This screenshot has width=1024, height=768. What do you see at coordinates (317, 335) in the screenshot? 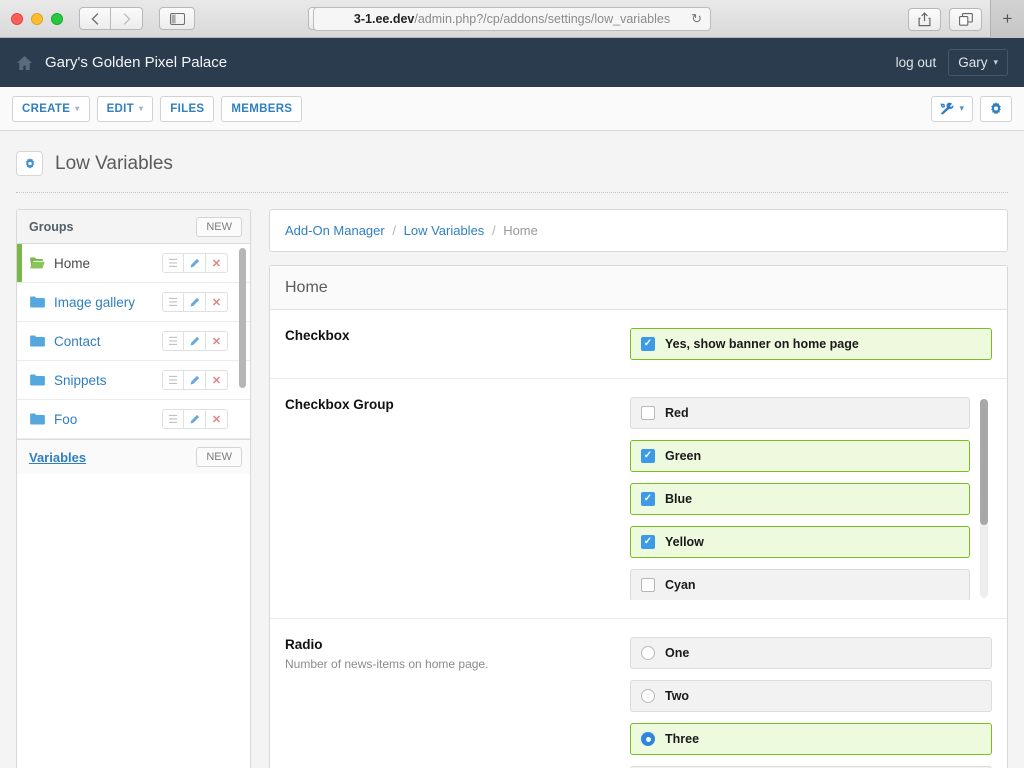
I see `field-name: Checkbox` at bounding box center [317, 335].